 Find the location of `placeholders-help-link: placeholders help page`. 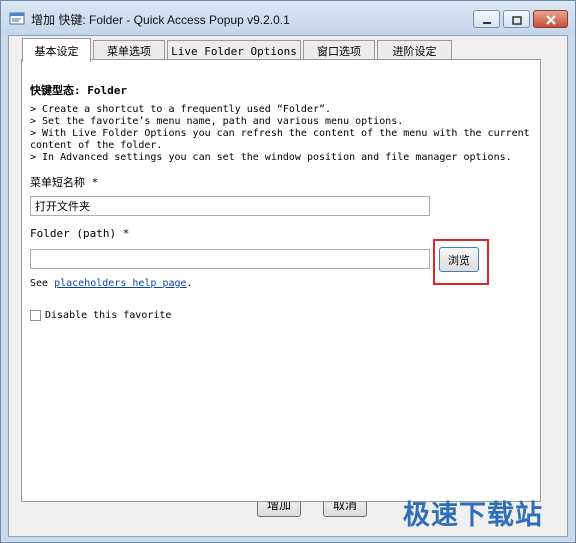

placeholders-help-link: placeholders help page is located at coordinates (120, 283).